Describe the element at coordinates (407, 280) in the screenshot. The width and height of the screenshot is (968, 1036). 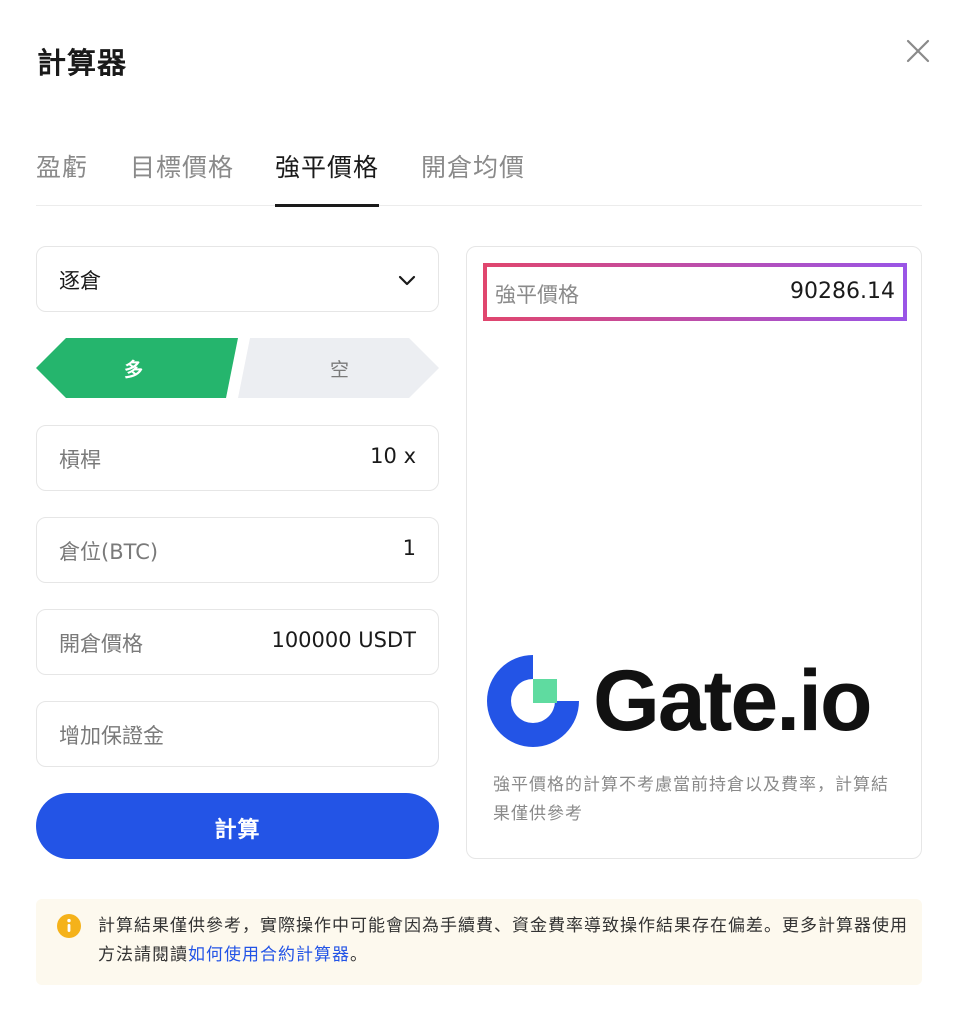
I see `chevron-down-icon` at that location.